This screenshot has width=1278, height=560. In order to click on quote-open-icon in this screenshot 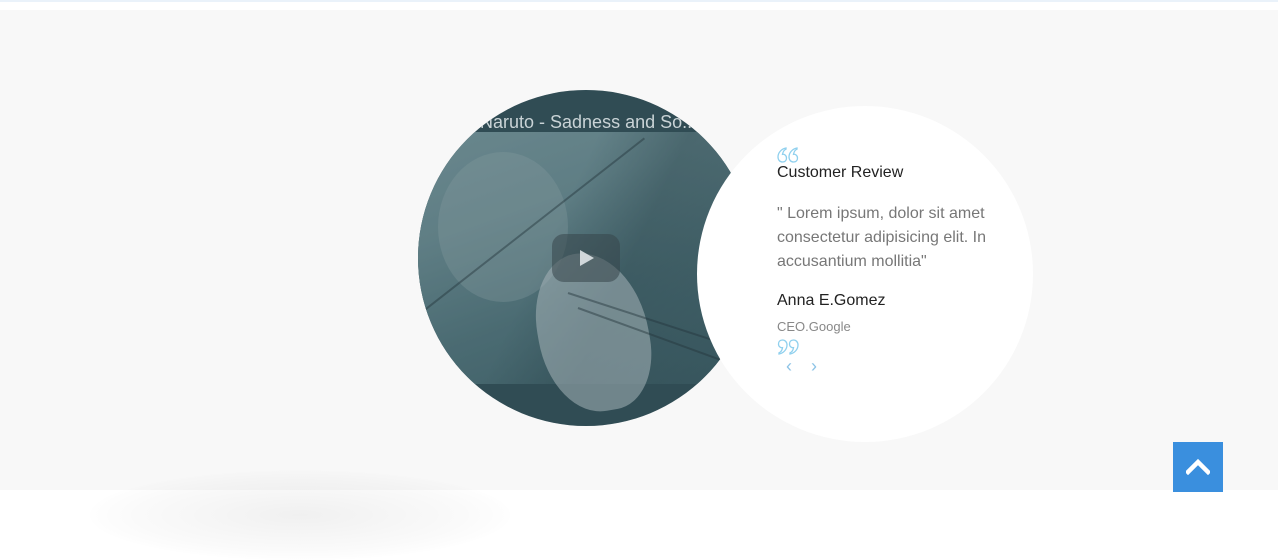, I will do `click(788, 155)`.